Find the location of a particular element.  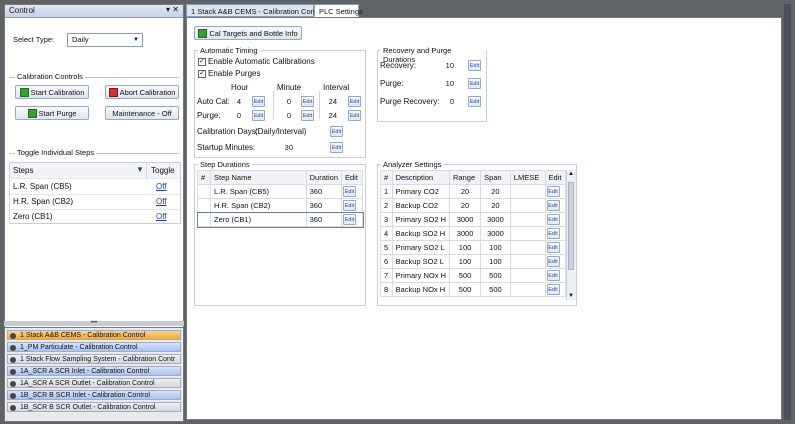

analyzer-scrollbar: ▲ ▼ is located at coordinates (571, 235).